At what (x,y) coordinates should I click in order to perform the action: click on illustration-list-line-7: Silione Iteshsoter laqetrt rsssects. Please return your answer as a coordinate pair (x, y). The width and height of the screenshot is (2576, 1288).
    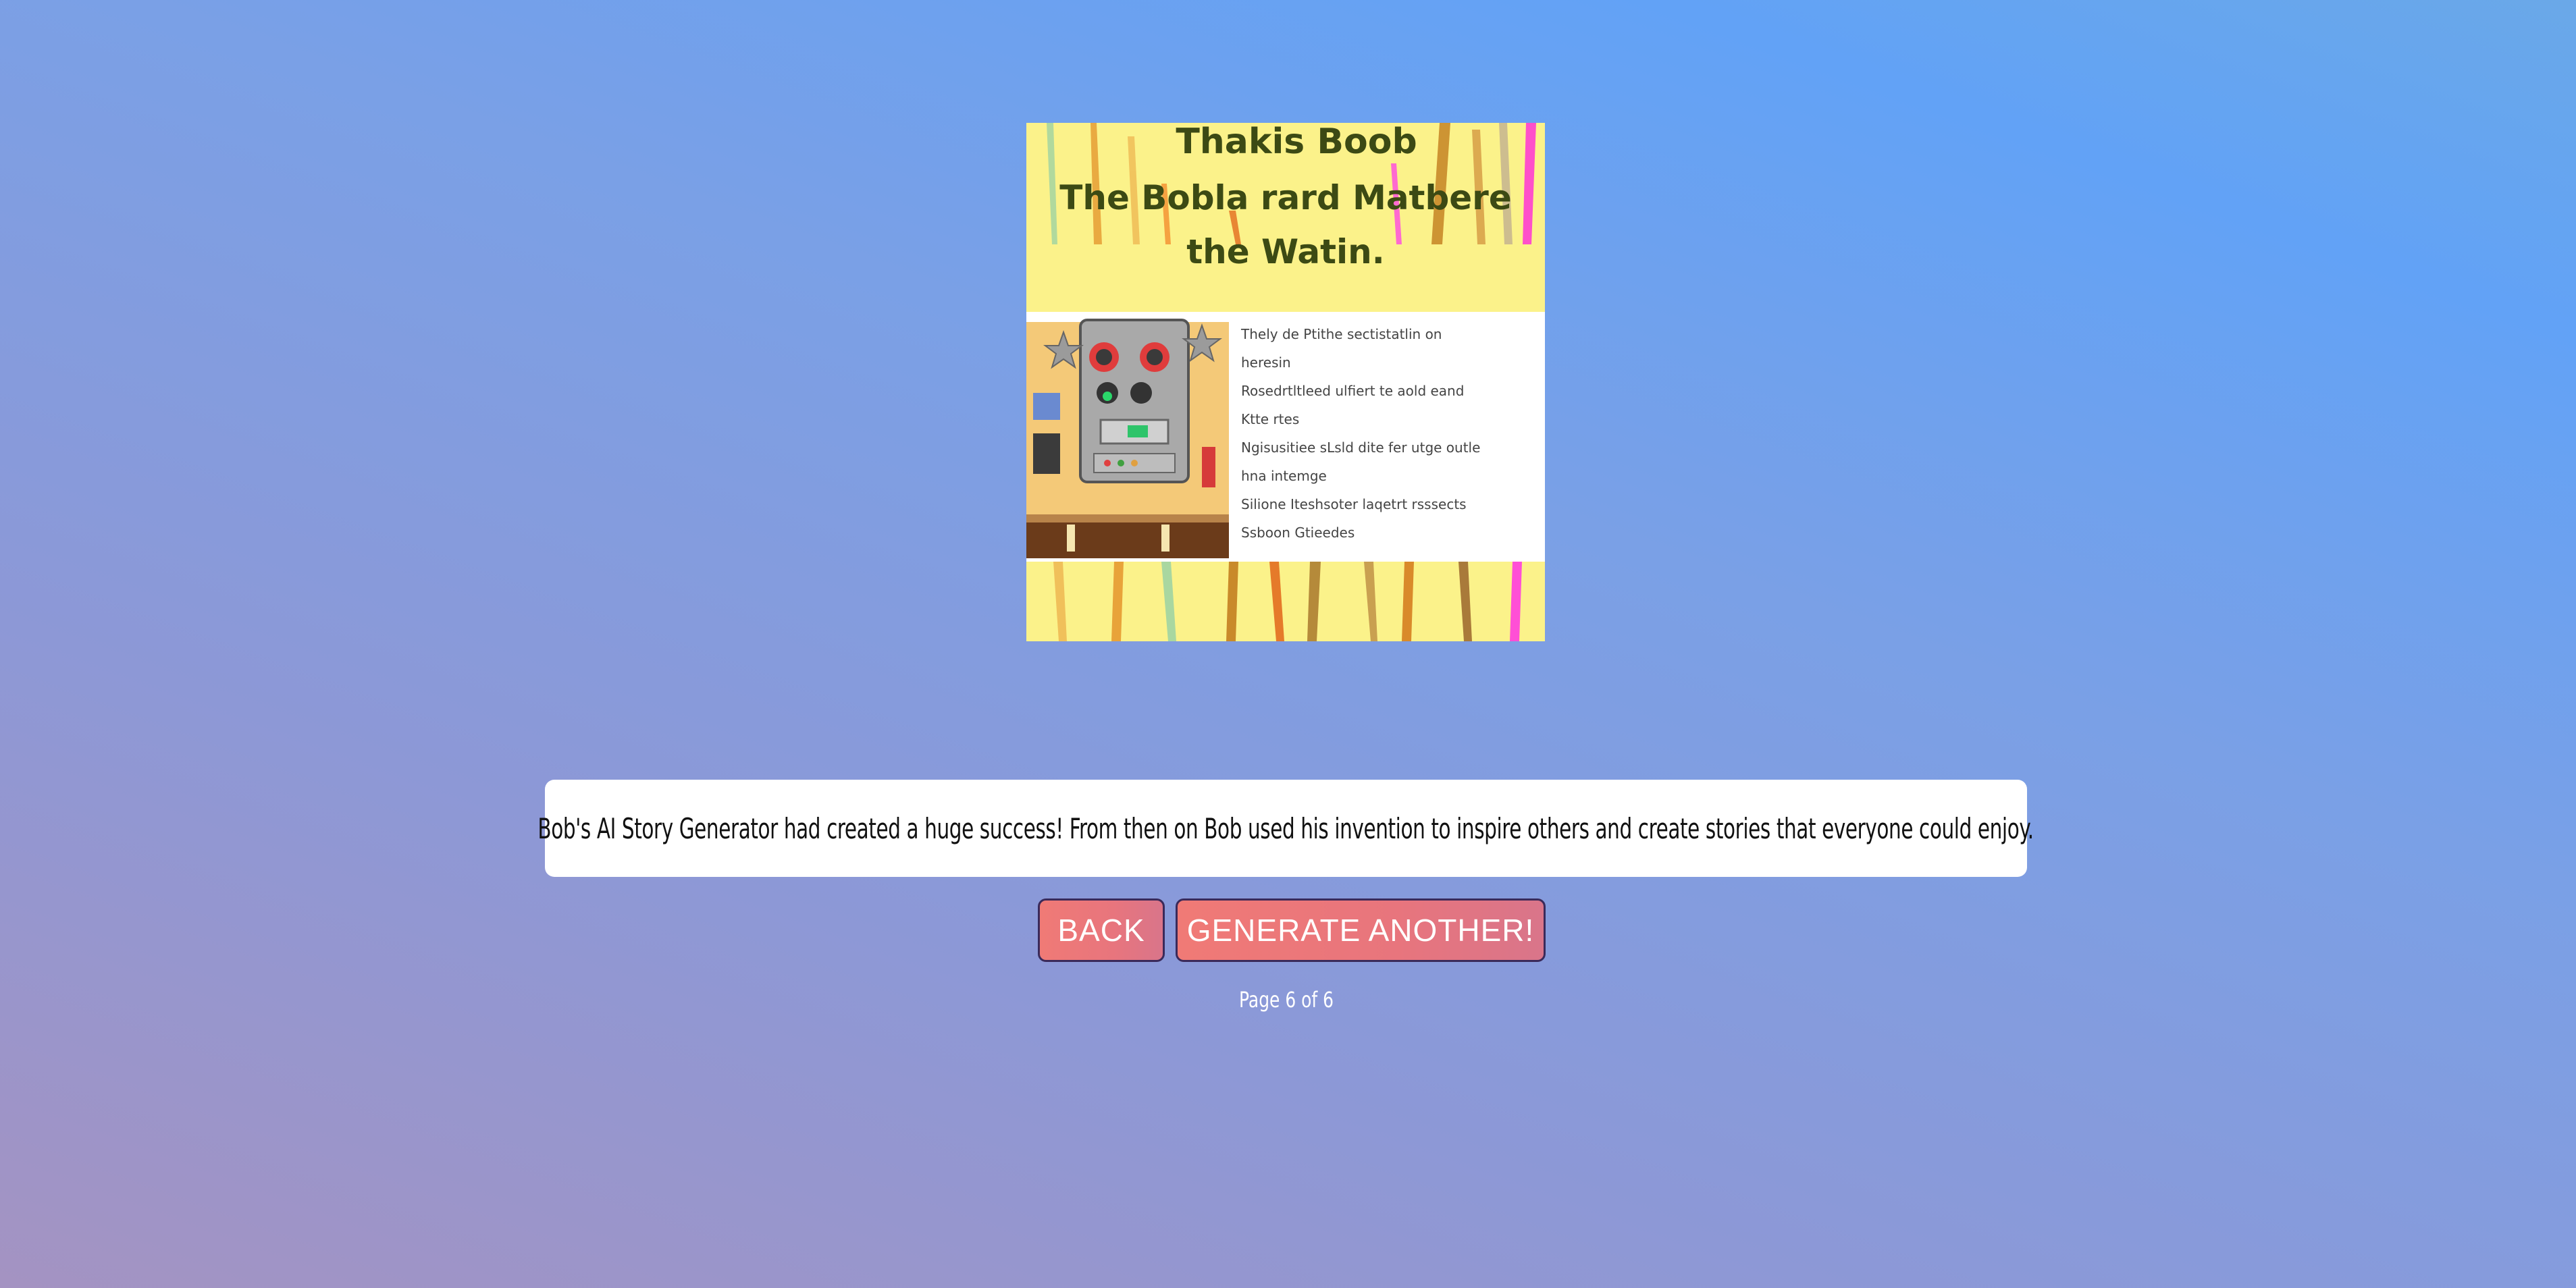
    Looking at the image, I should click on (1354, 504).